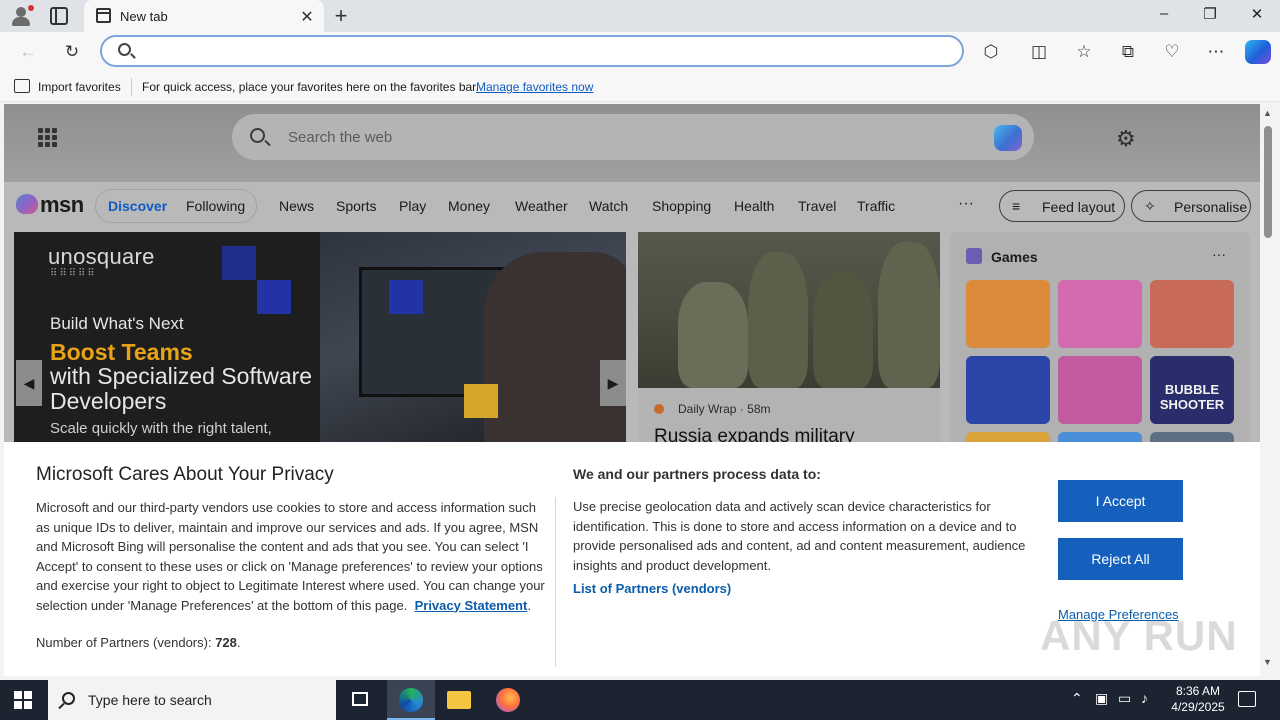 This screenshot has height=720, width=1280. I want to click on gear-icon: ⚙, so click(1126, 139).